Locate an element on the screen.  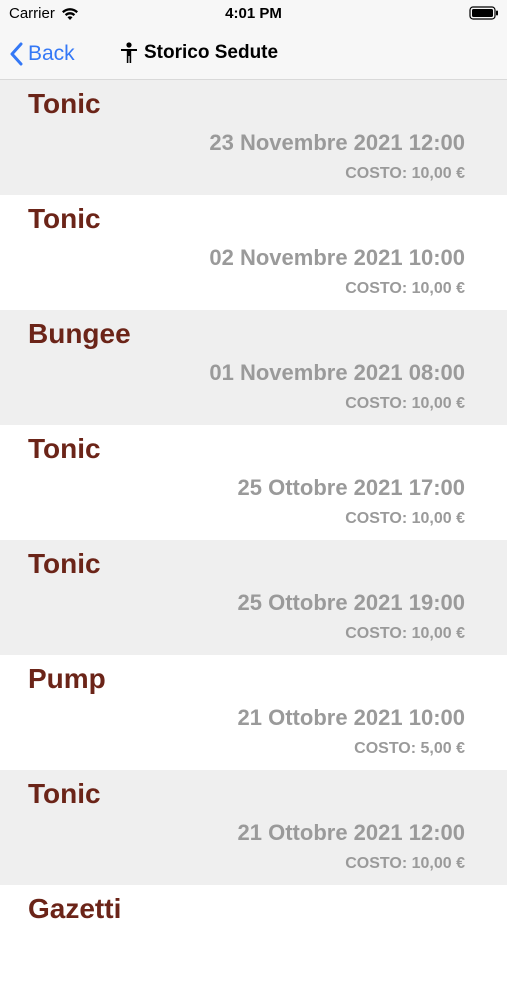
session-datetime: 02 Novembre 2021 10:00 is located at coordinates (337, 257).